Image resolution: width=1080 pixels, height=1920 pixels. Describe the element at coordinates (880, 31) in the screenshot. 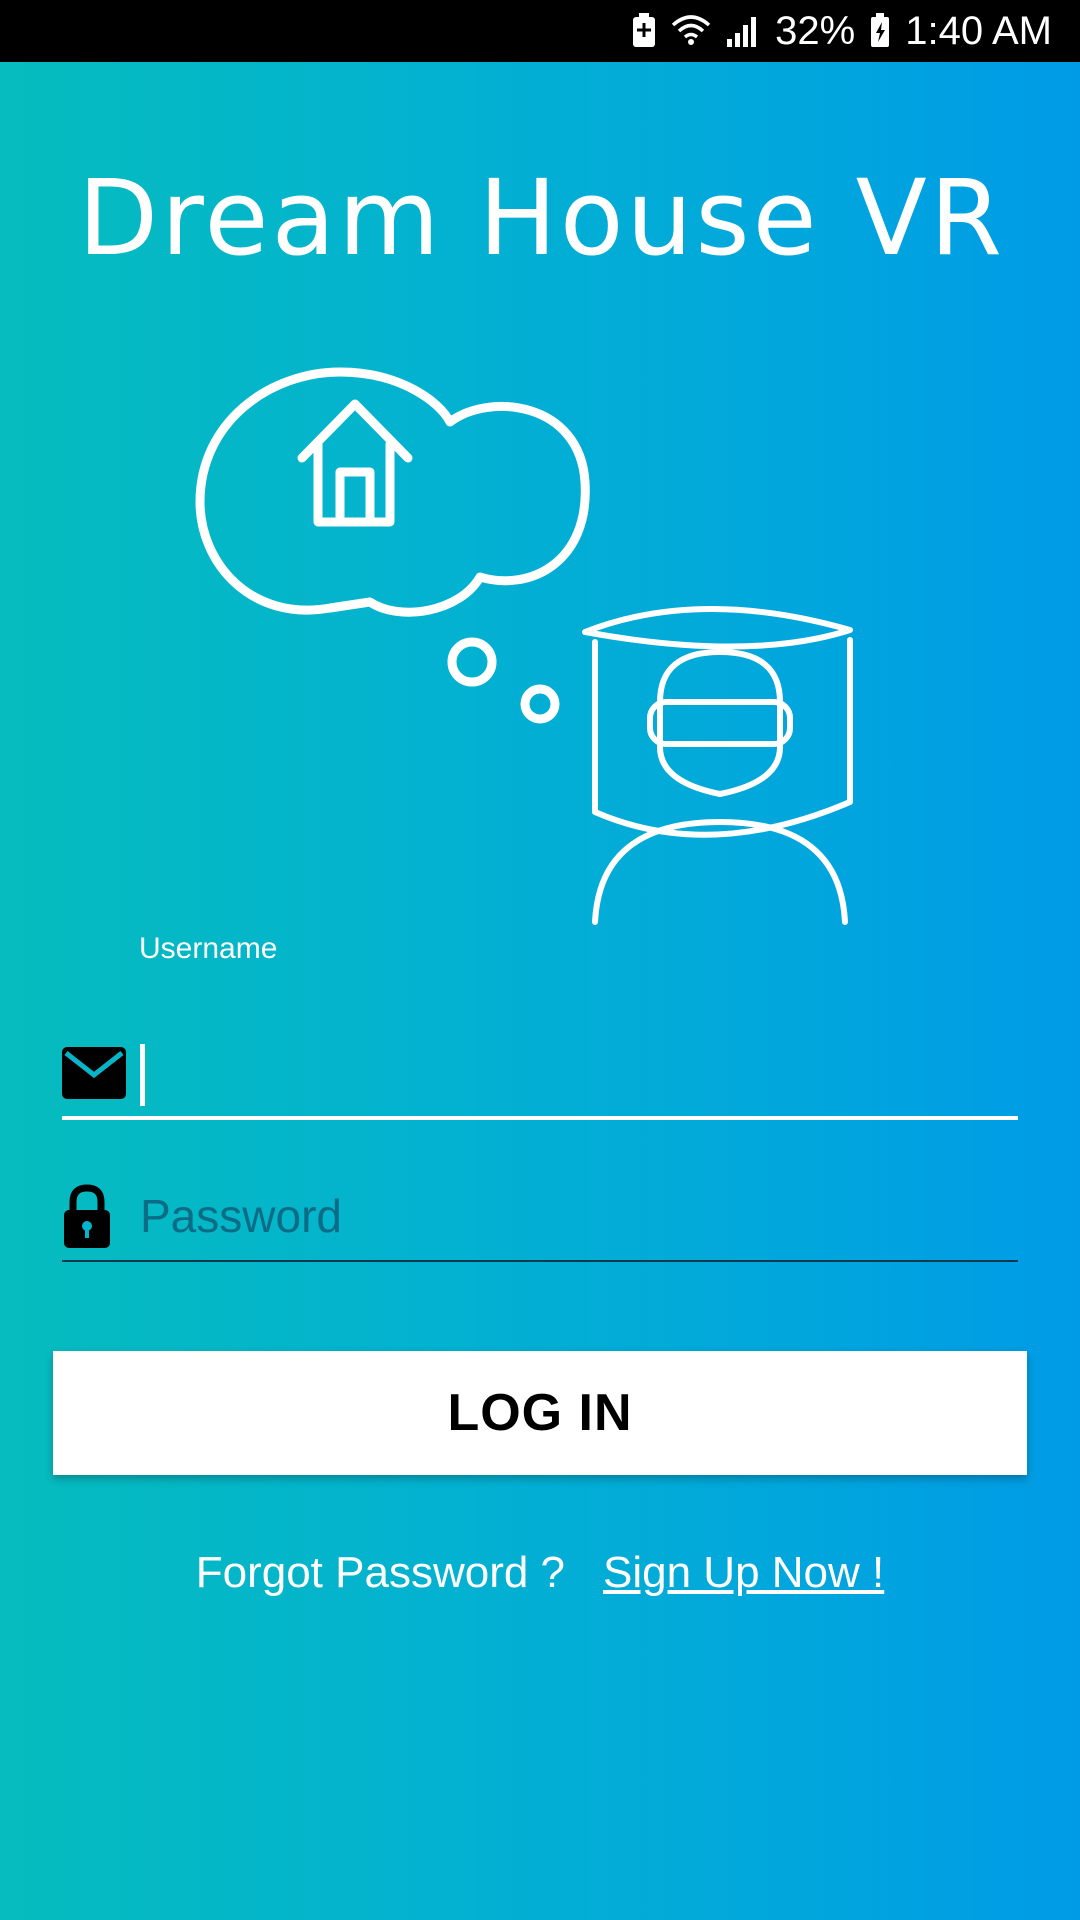

I see `battery-charging-icon` at that location.